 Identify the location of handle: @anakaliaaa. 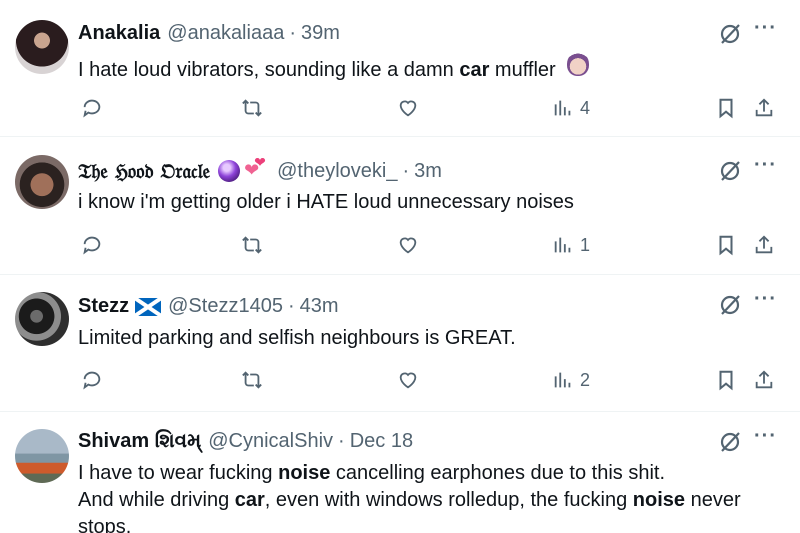
(225, 33).